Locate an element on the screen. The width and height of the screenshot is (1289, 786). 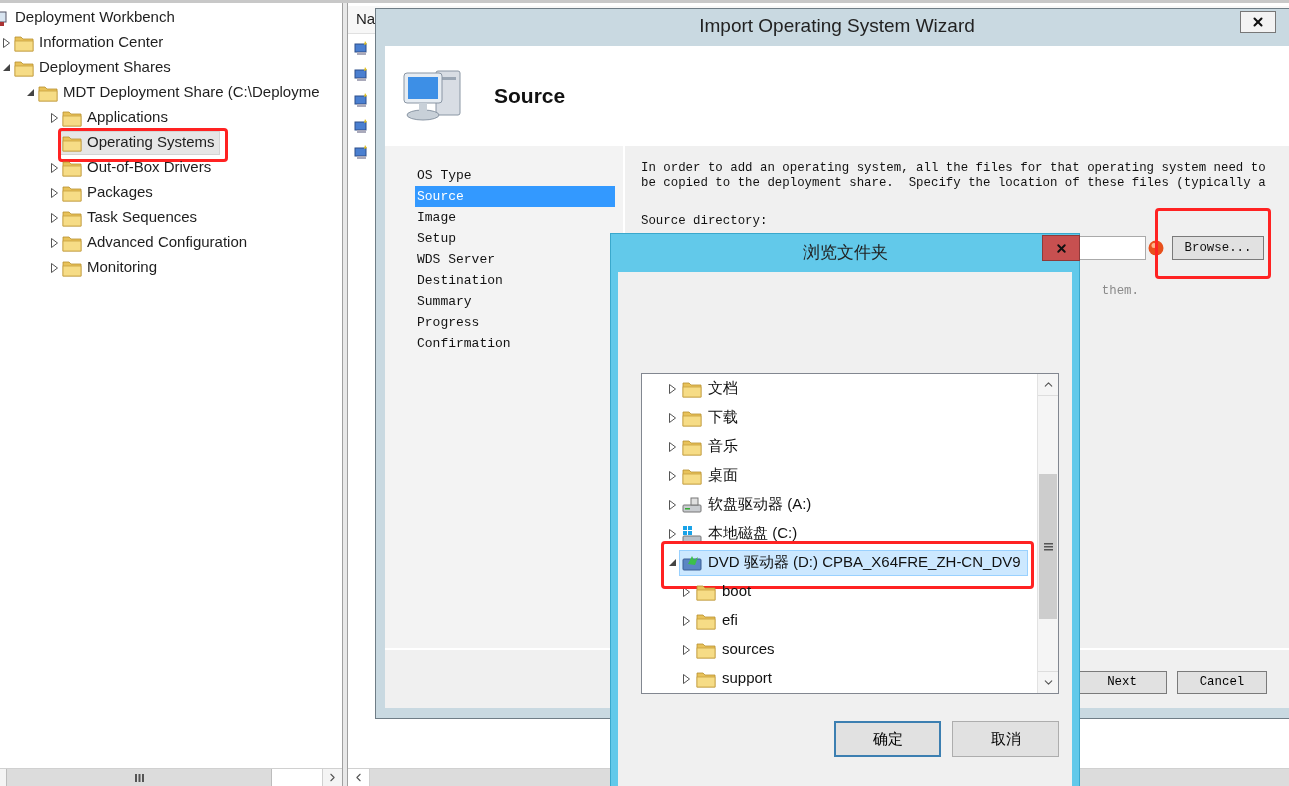
folder-tree-item: 本地磁盘 (C:) is located at coordinates (742, 533).